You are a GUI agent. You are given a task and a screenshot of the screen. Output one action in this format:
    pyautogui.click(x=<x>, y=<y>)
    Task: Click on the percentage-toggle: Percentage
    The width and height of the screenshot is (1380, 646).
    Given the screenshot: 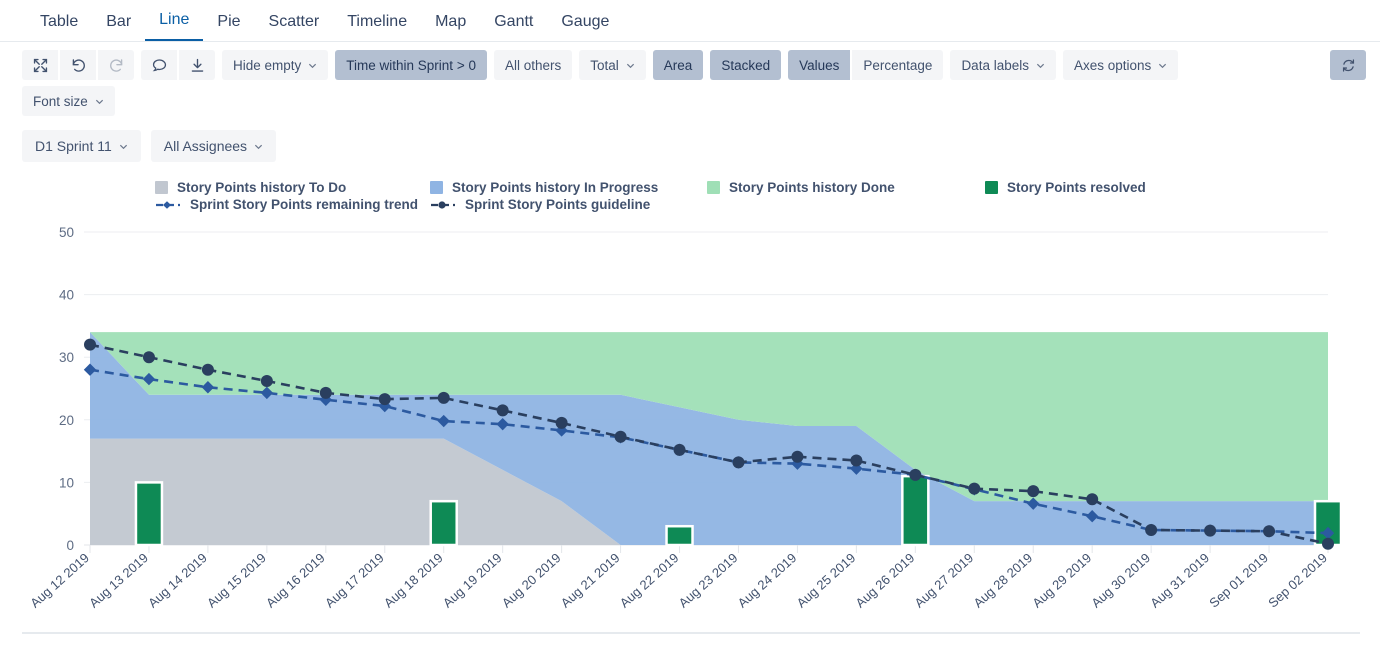 What is the action you would take?
    pyautogui.click(x=898, y=65)
    